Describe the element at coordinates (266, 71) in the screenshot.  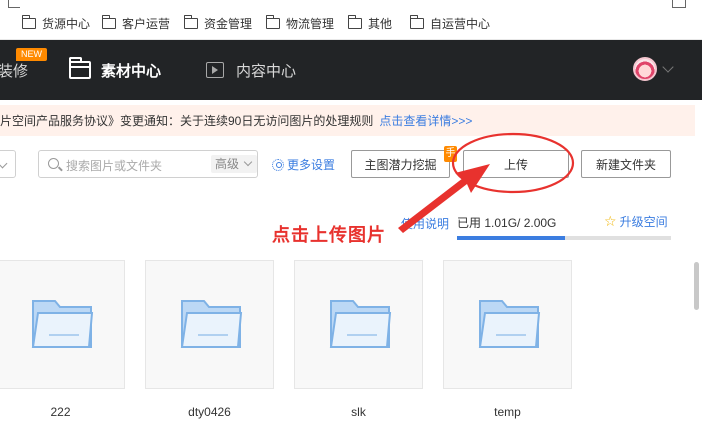
I see `nav-item-label: 内容中心` at that location.